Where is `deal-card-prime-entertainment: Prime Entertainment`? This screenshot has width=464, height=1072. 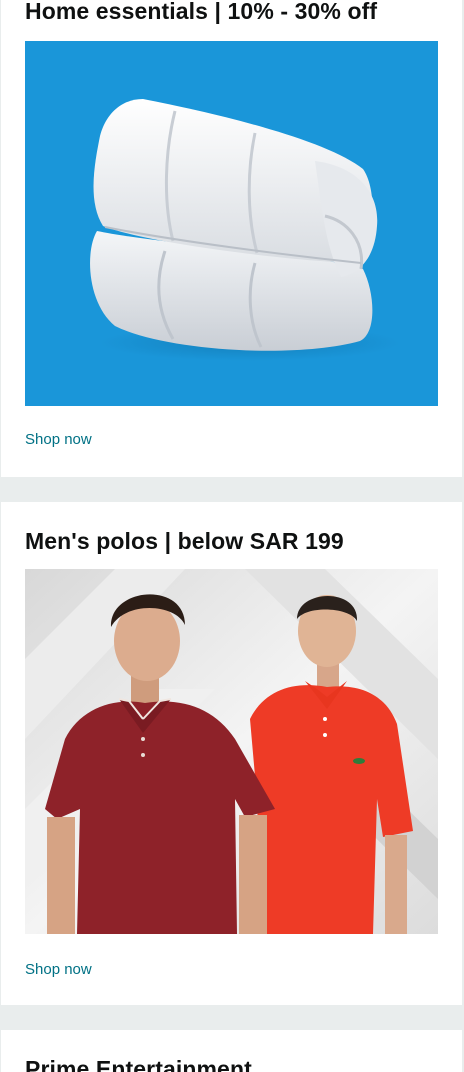
deal-card-prime-entertainment: Prime Entertainment is located at coordinates (231, 1051).